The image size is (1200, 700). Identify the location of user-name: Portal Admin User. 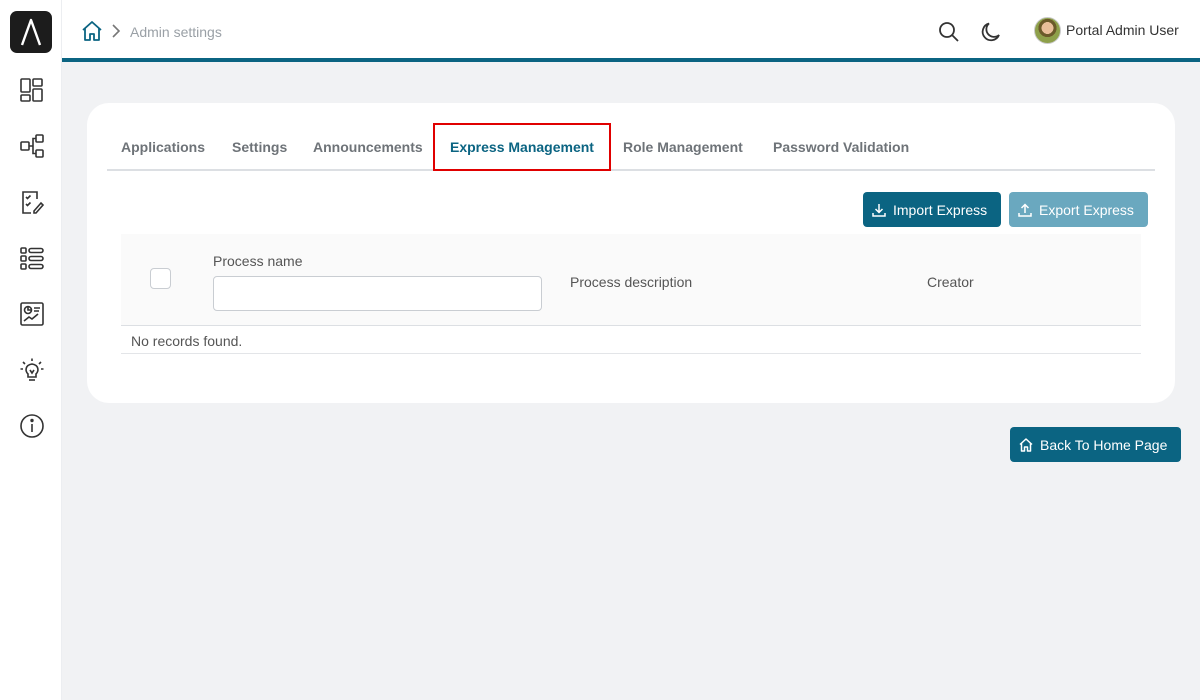
(1122, 30).